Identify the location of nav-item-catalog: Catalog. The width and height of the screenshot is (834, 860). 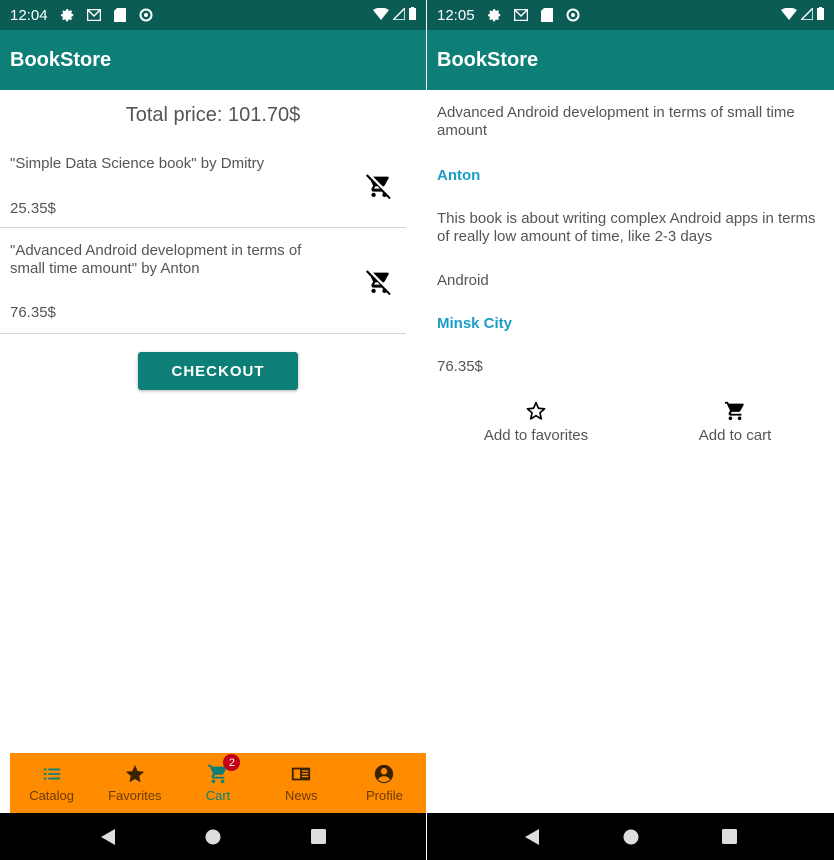
(51, 783).